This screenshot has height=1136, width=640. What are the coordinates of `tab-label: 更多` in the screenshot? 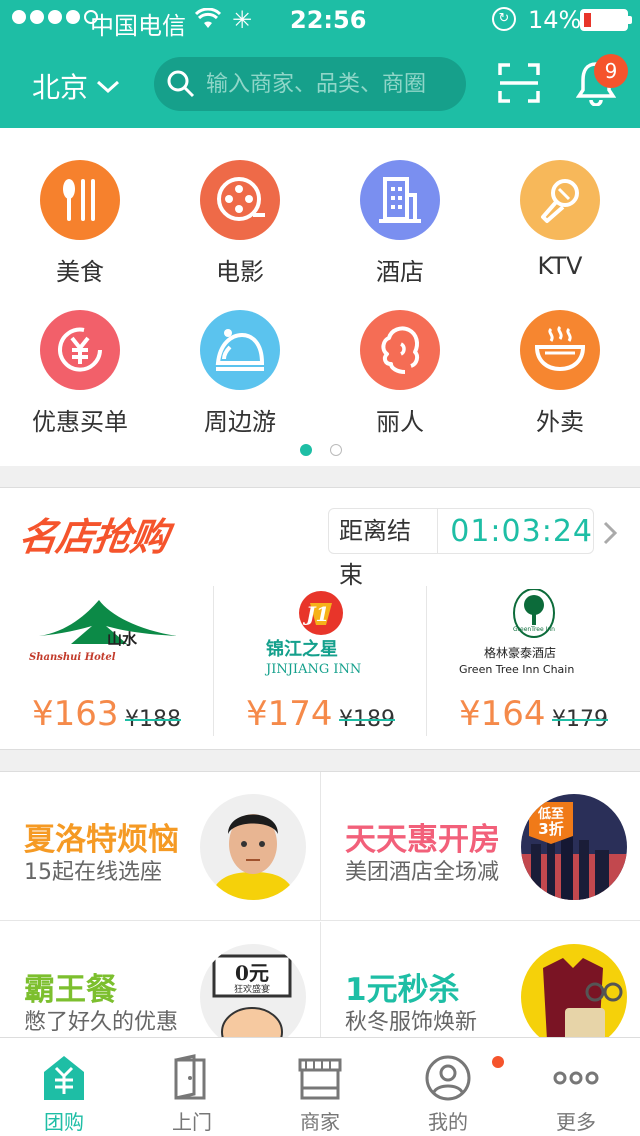 It's located at (576, 1122).